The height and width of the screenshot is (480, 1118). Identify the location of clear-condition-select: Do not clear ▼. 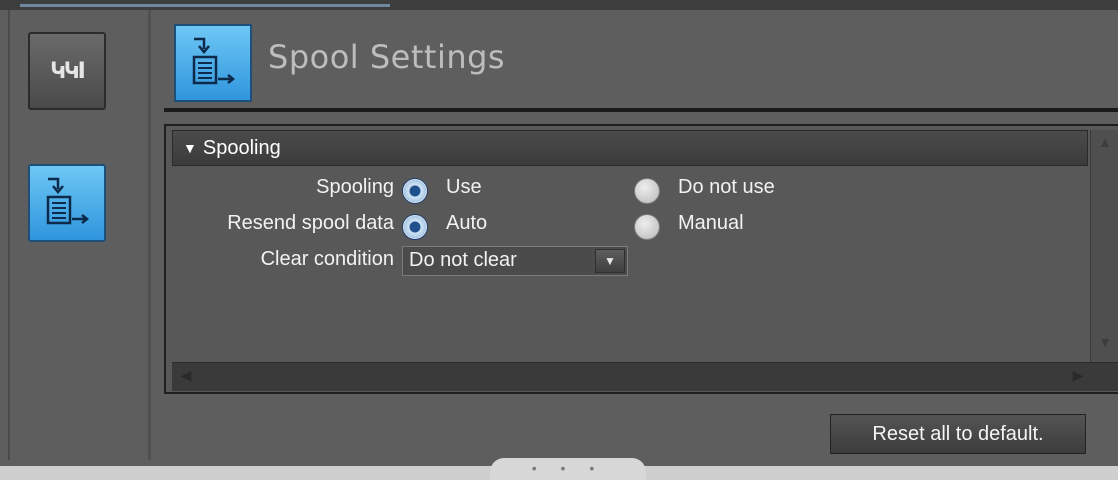
(515, 261).